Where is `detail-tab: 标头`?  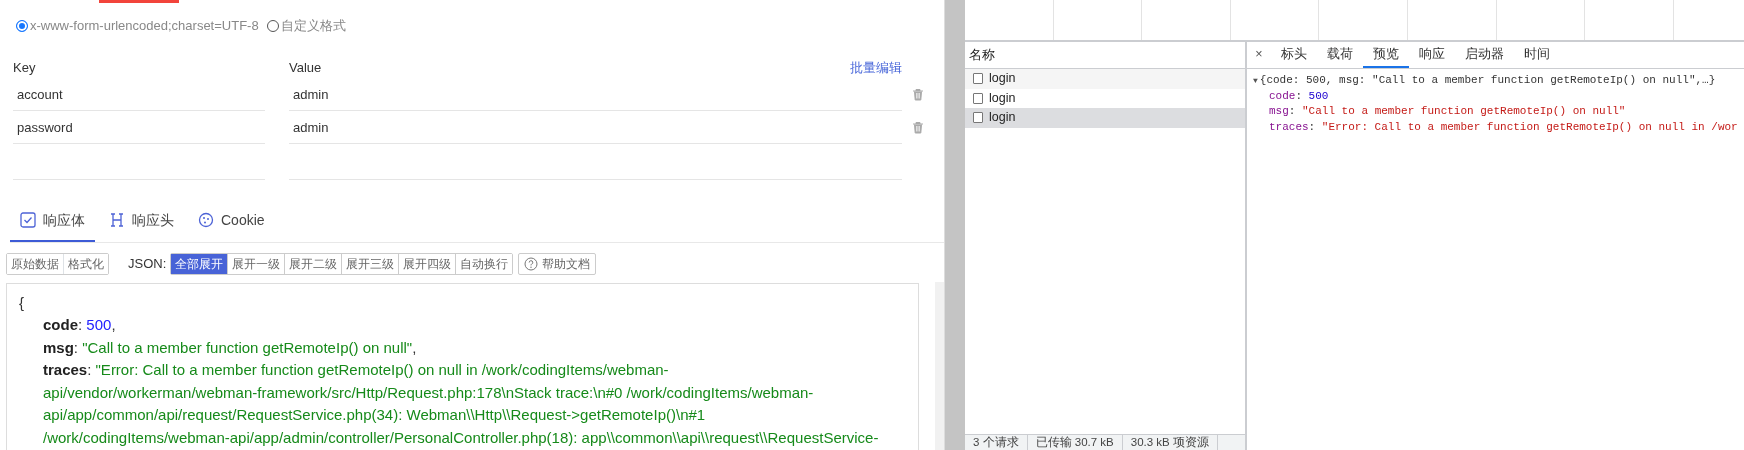
detail-tab: 标头 is located at coordinates (1294, 55).